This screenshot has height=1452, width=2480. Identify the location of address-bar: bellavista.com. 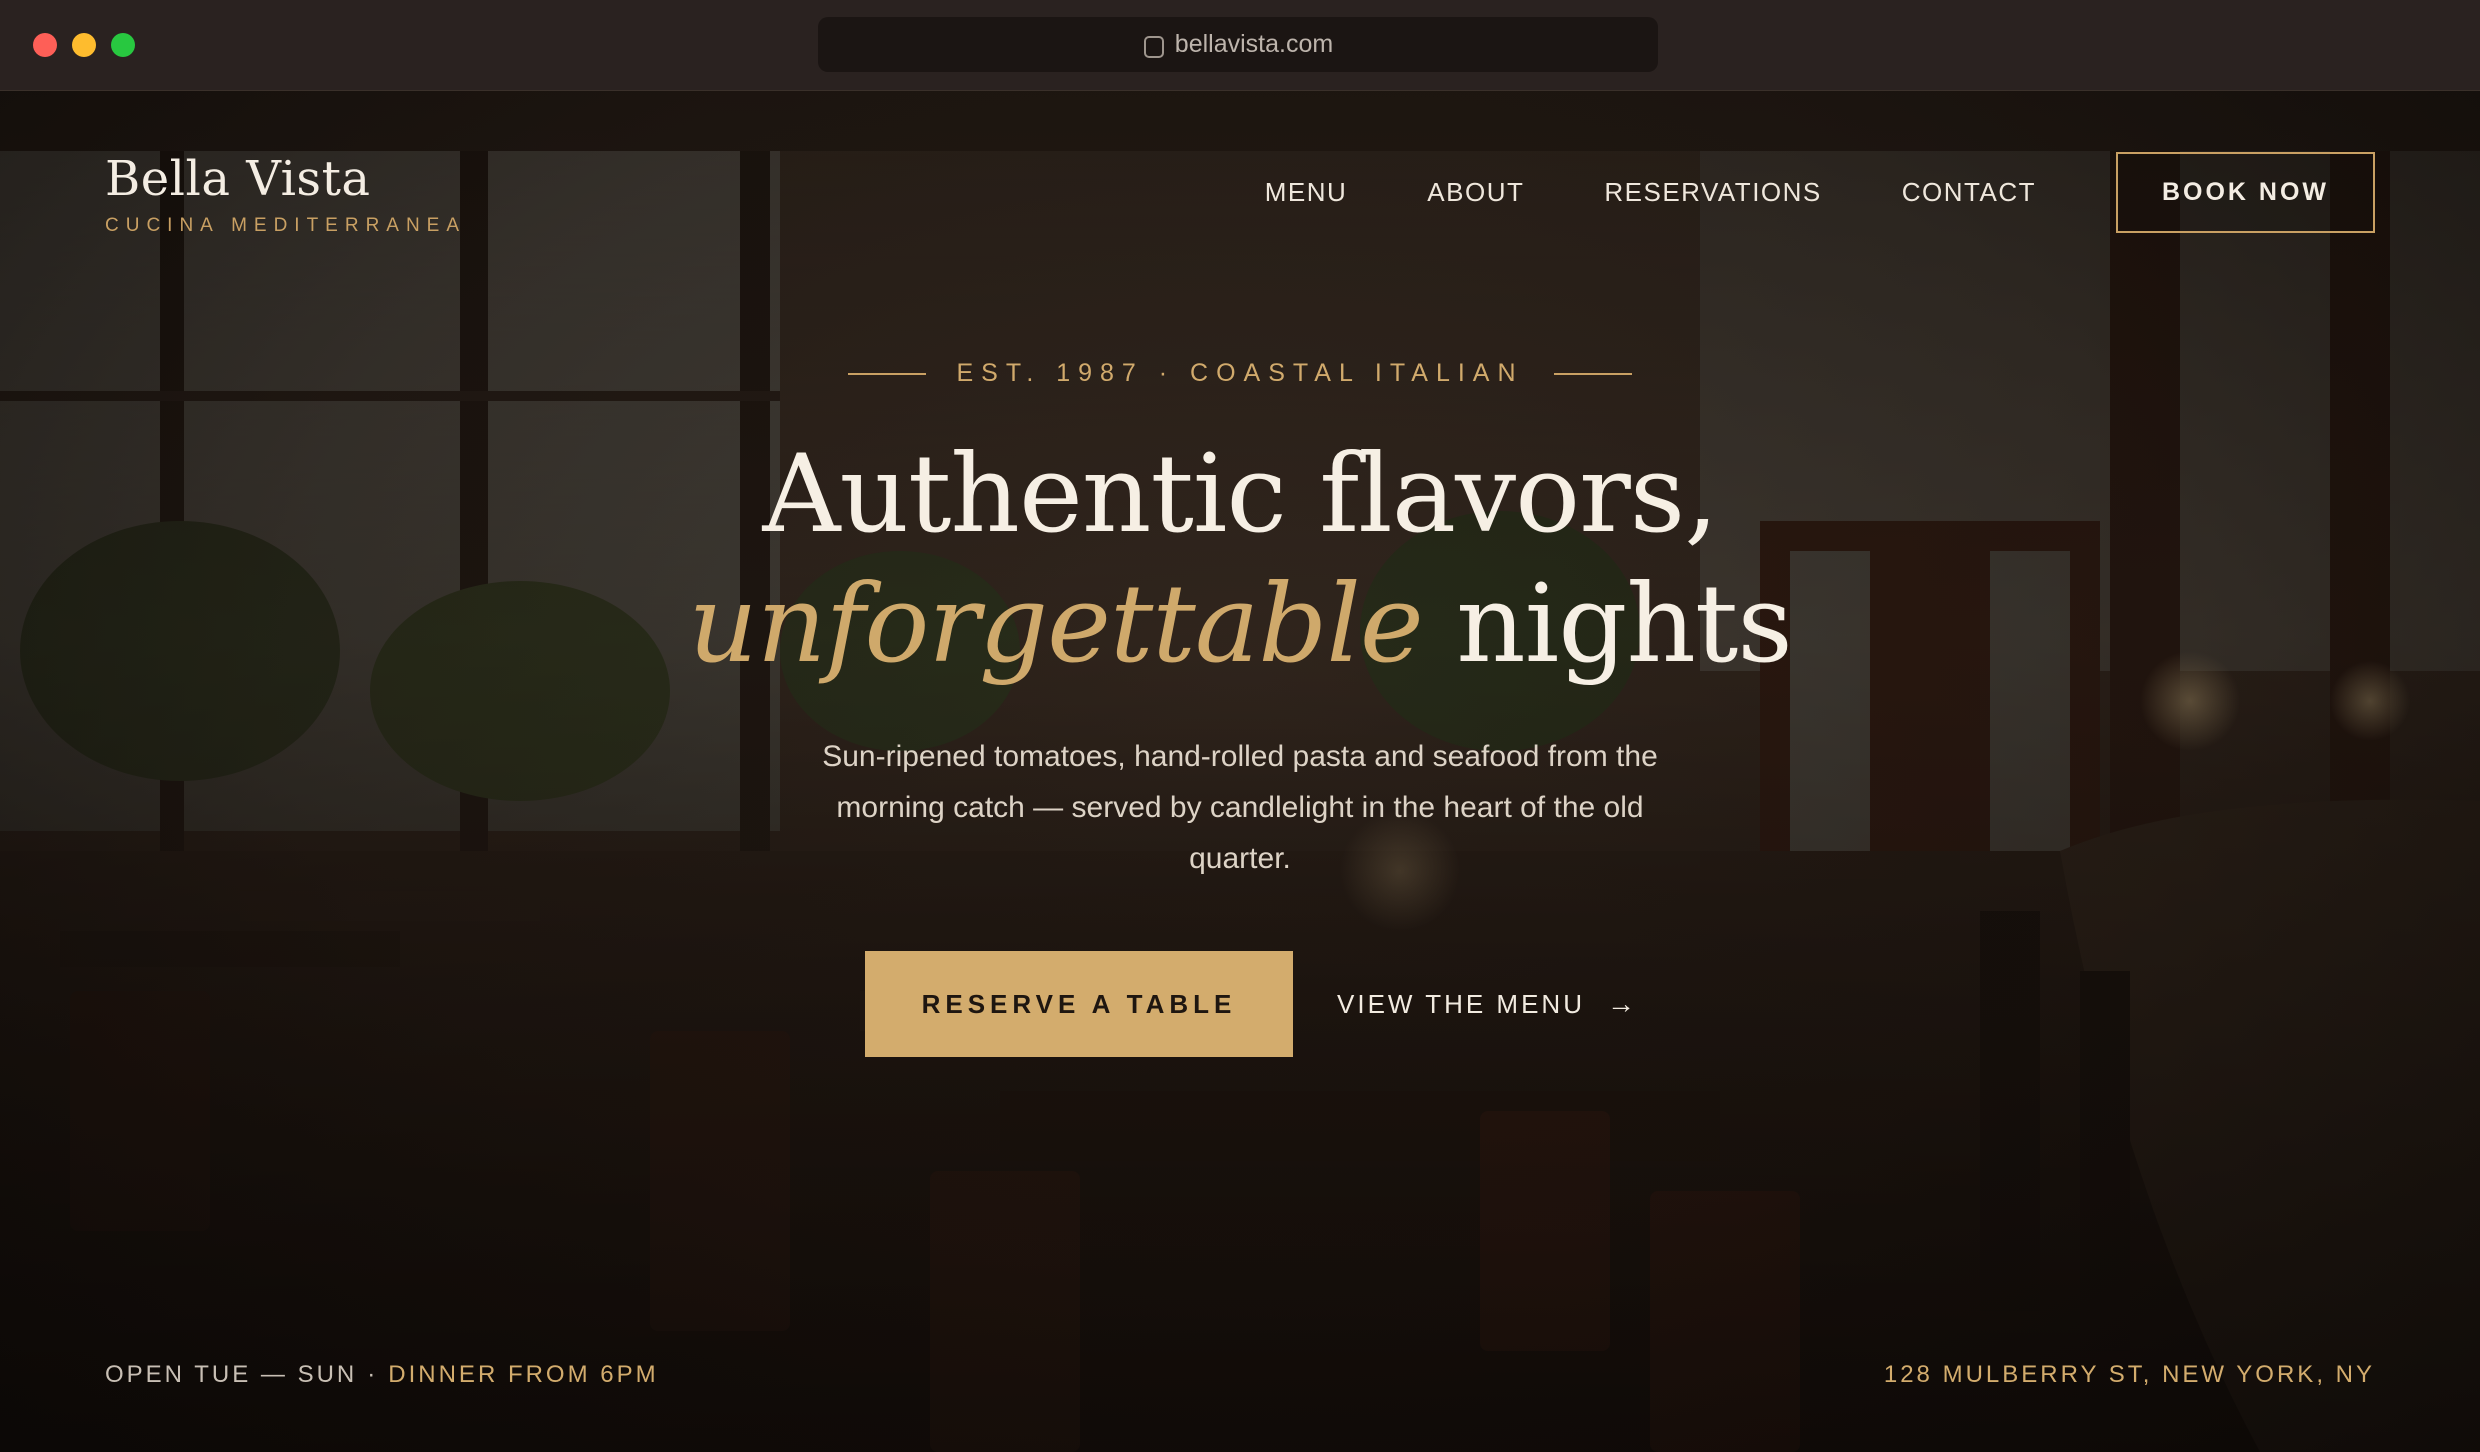
(1238, 44).